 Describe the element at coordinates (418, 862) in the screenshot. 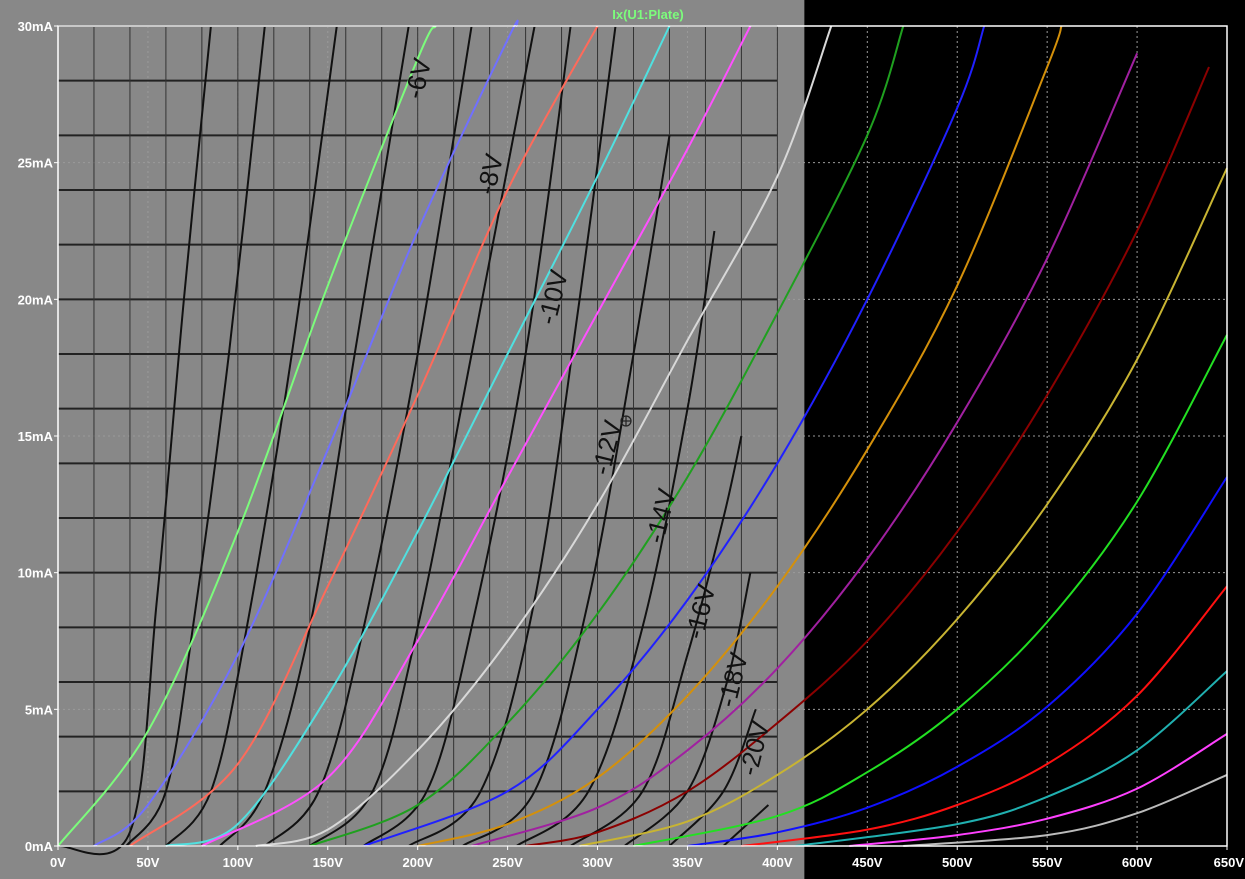

I see `x-tick-label-4: 200V` at that location.